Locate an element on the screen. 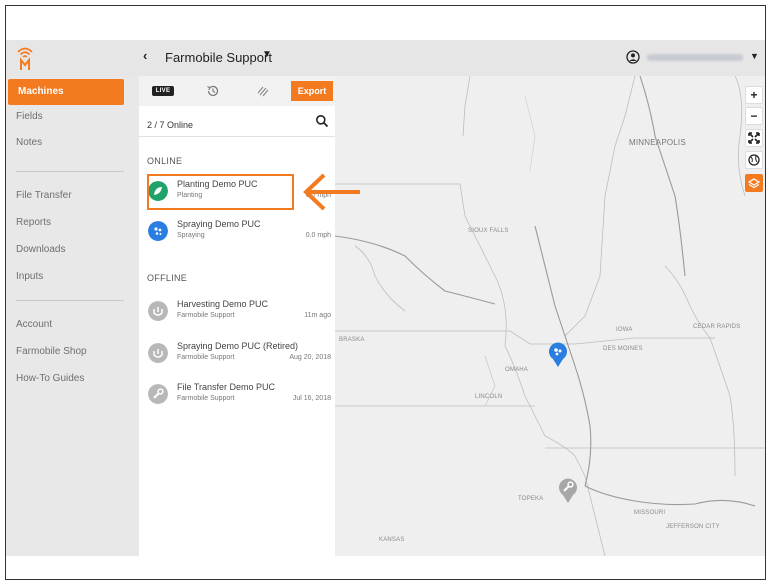 This screenshot has width=771, height=585. machine-last-seen: Jul 16, 2018 is located at coordinates (311, 398).